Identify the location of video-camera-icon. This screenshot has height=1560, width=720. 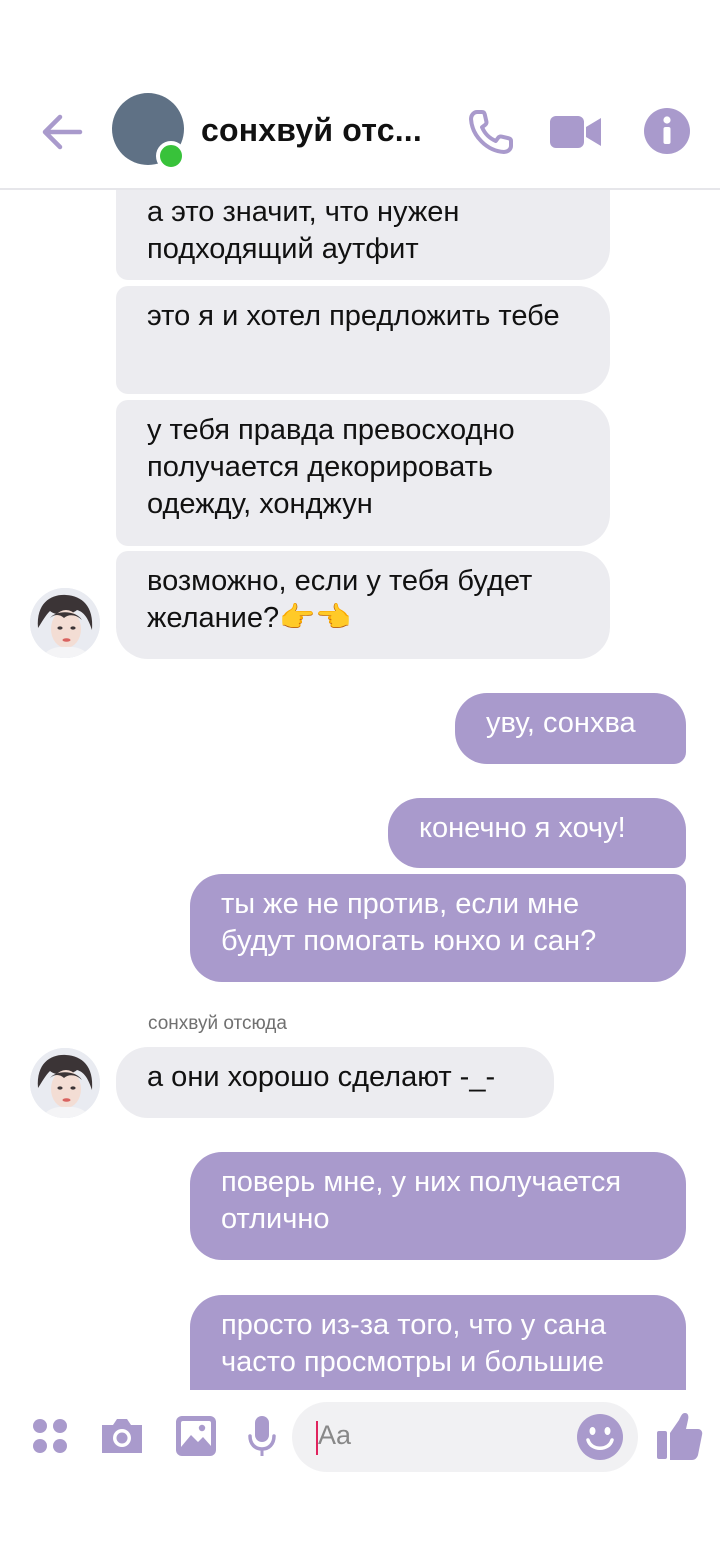
(576, 132).